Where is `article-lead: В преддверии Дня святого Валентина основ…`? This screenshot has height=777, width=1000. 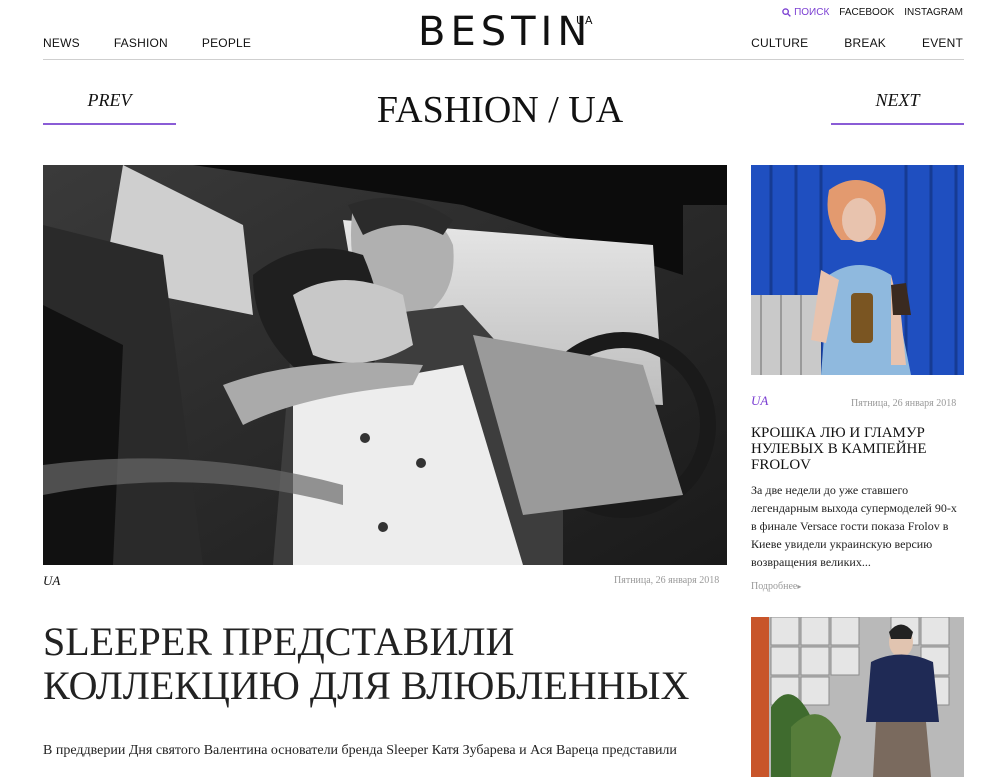
article-lead: В преддверии Дня святого Валентина основ… is located at coordinates (360, 750).